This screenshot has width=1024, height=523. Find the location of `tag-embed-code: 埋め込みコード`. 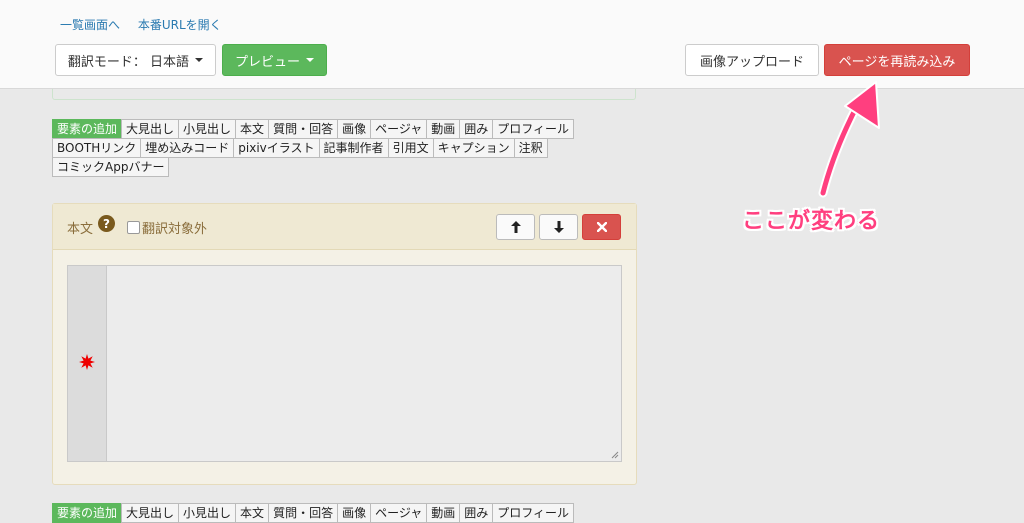

tag-embed-code: 埋め込みコード is located at coordinates (187, 148).